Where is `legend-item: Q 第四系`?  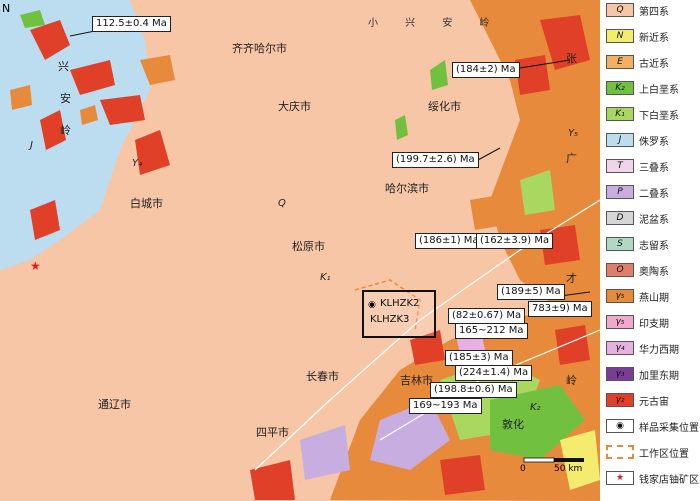 legend-item: Q 第四系 is located at coordinates (652, 11).